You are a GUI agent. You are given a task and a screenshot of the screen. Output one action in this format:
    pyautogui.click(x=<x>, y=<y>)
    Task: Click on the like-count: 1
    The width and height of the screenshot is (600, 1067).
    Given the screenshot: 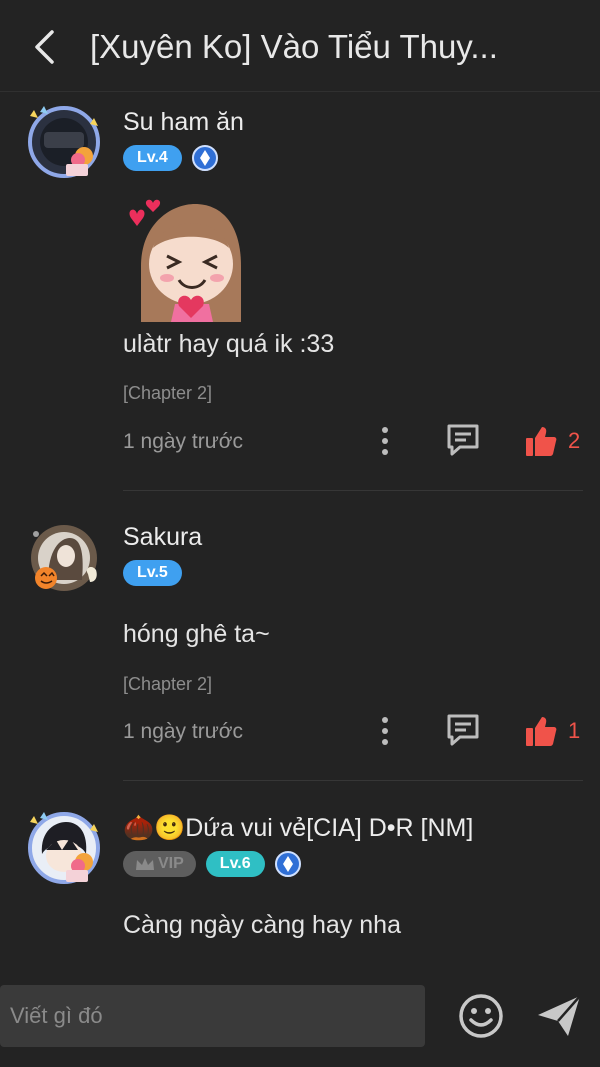 What is the action you would take?
    pyautogui.click(x=574, y=730)
    